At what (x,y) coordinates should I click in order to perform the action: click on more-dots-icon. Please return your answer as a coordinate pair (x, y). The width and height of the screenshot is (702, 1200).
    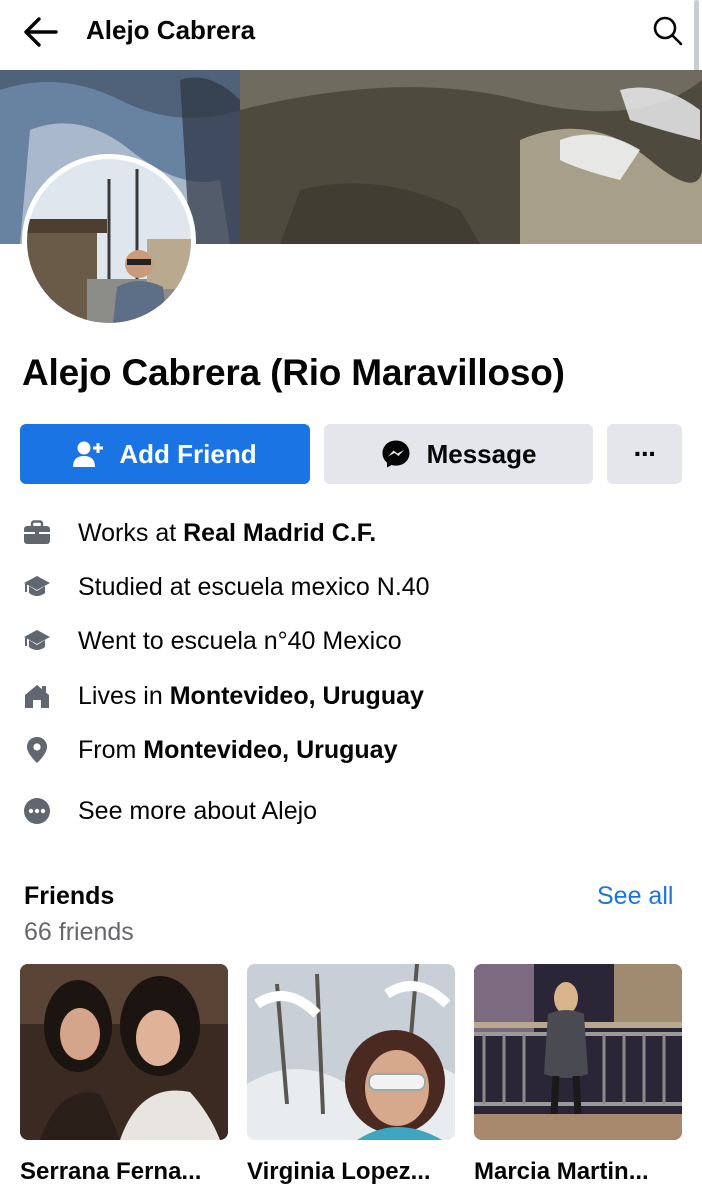
    Looking at the image, I should click on (37, 811).